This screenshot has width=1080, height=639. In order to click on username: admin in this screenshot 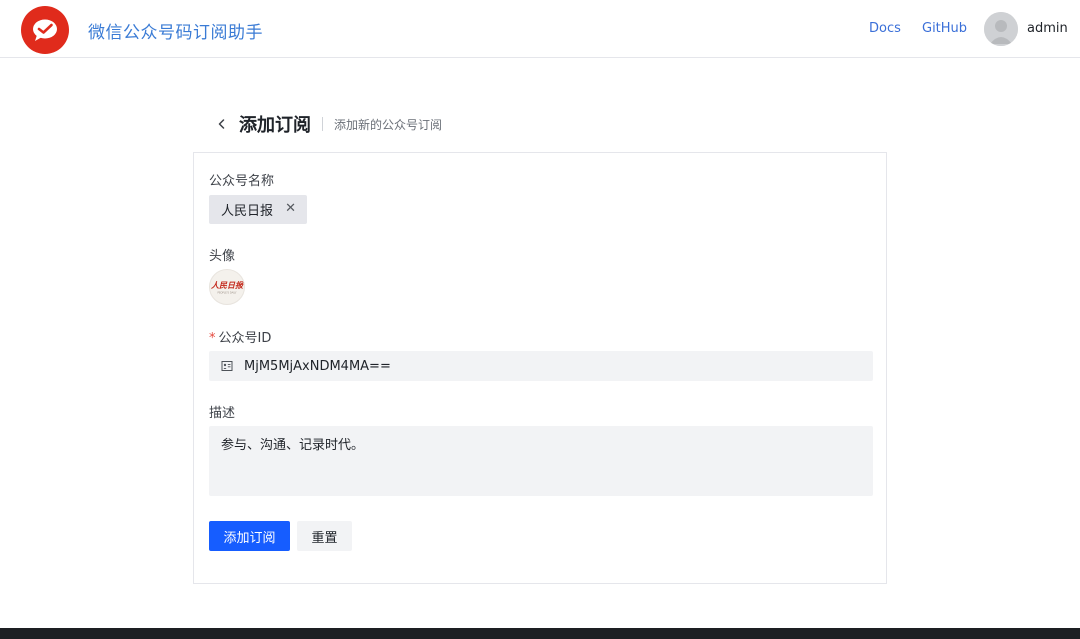, I will do `click(1047, 28)`.